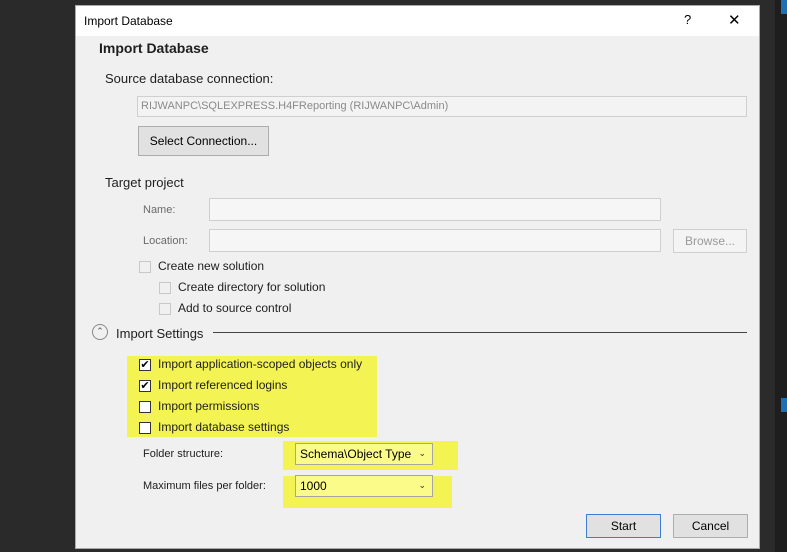 Image resolution: width=787 pixels, height=552 pixels. What do you see at coordinates (235, 308) in the screenshot?
I see `checkbox-label: Add to source control` at bounding box center [235, 308].